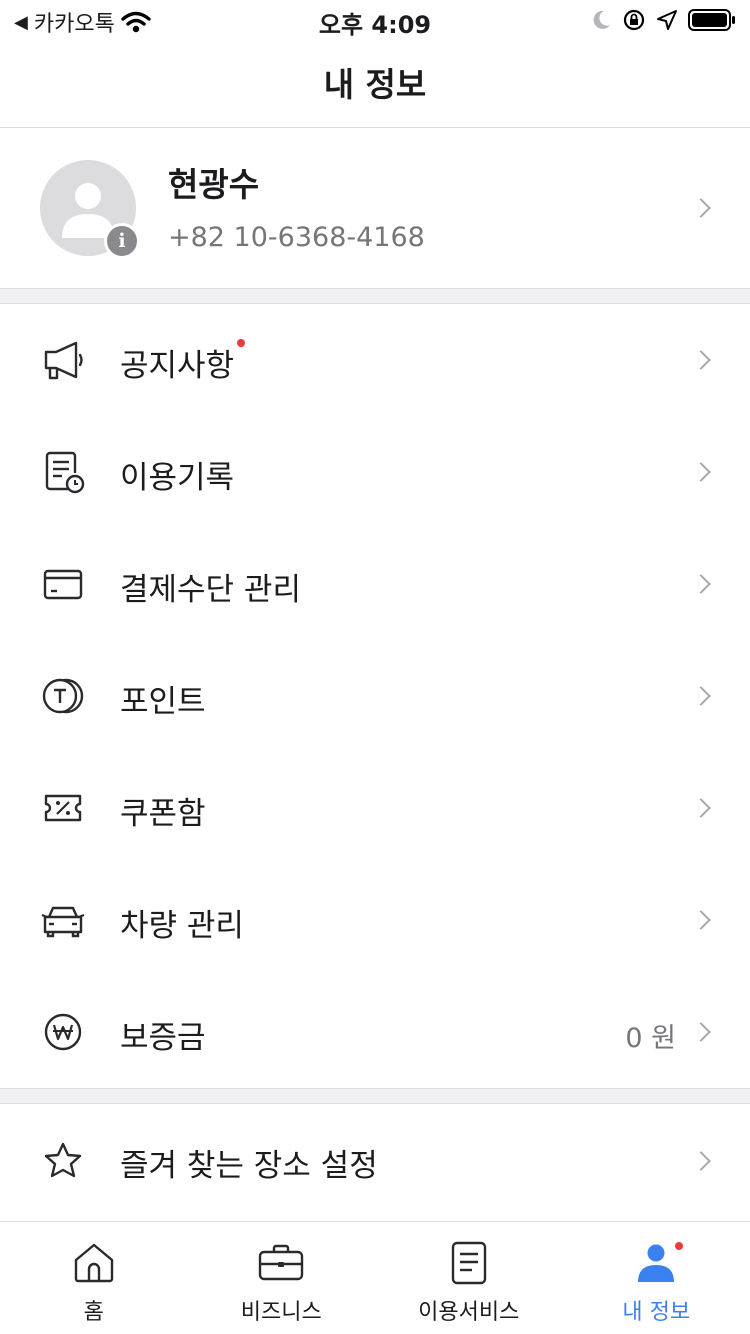 The height and width of the screenshot is (1334, 750). Describe the element at coordinates (375, 808) in the screenshot. I see `menu-item-coupons: 쿠폰함` at that location.